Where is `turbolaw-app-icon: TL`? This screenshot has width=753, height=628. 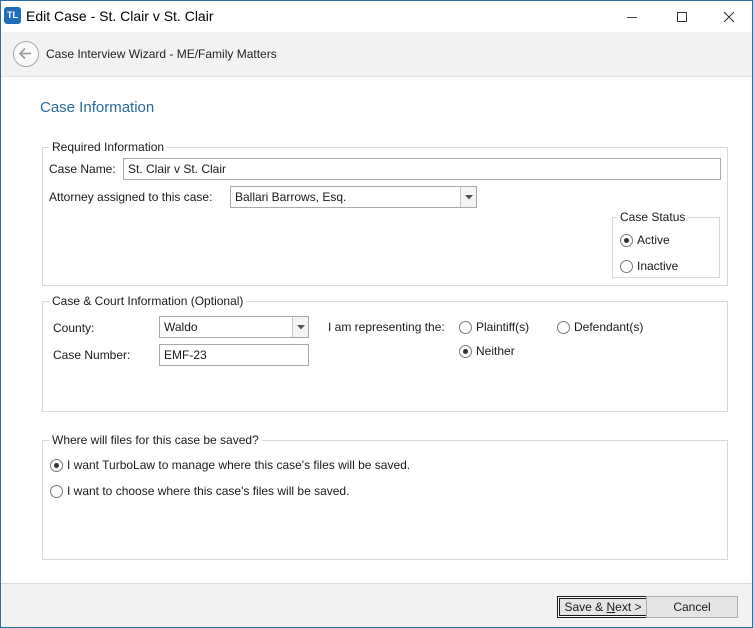 turbolaw-app-icon: TL is located at coordinates (12, 15).